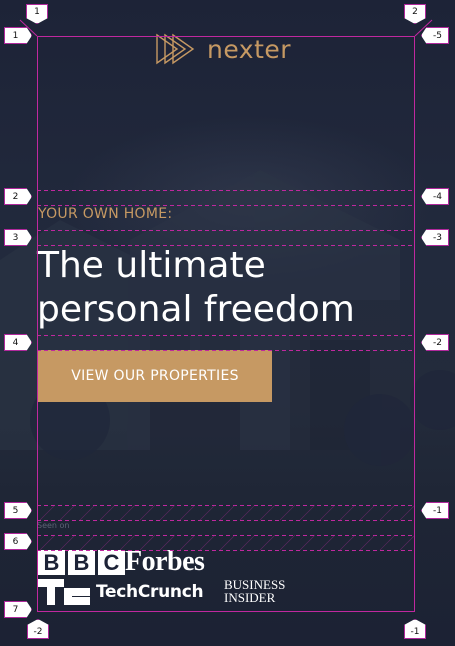 This screenshot has height=646, width=455. I want to click on hero-headline: The ultimate personal freedom, so click(227, 288).